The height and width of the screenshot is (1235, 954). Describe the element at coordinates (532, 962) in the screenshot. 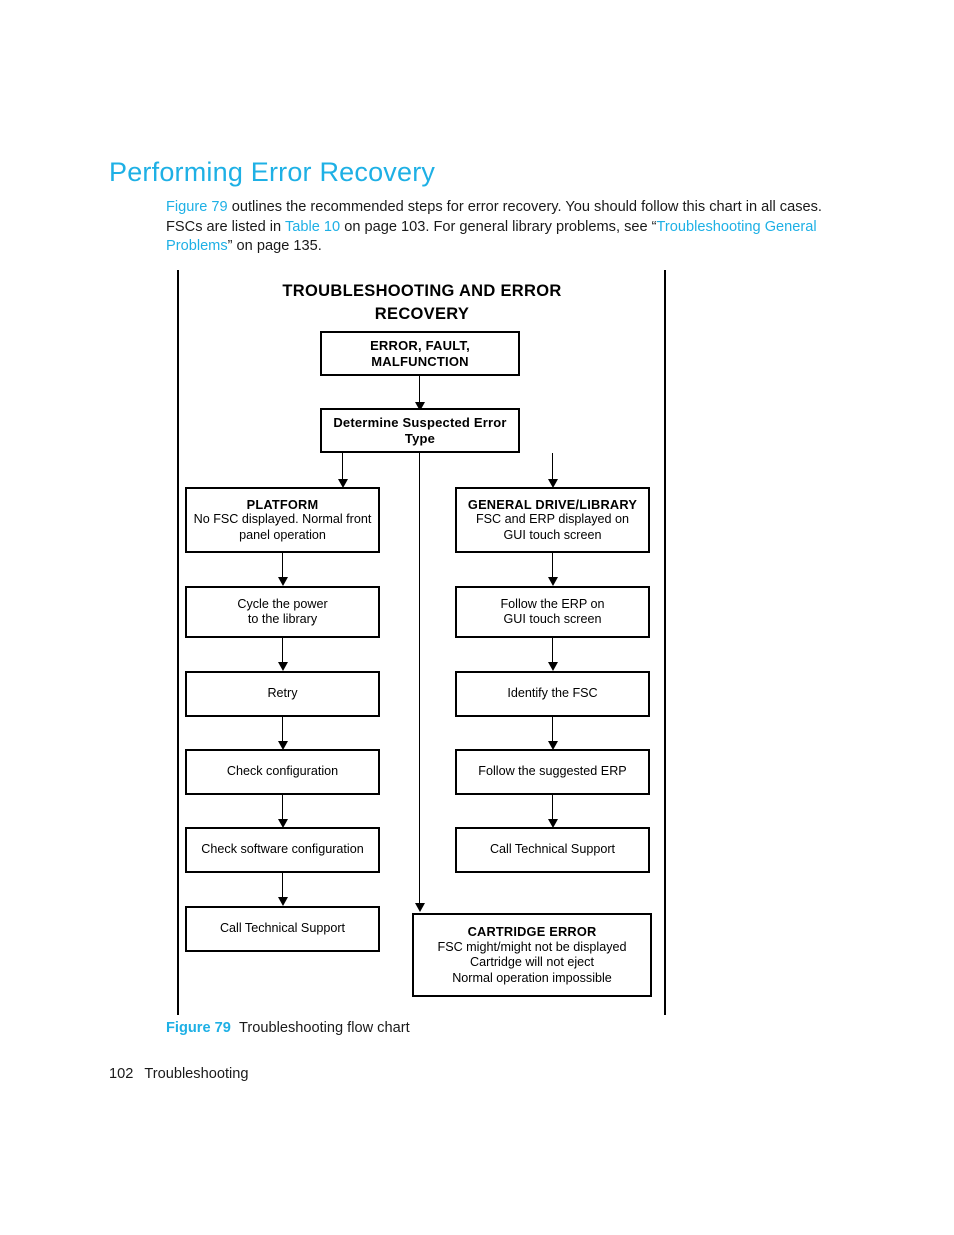

I see `node-cartridge-error-line-2: Cartridge will not eject` at that location.